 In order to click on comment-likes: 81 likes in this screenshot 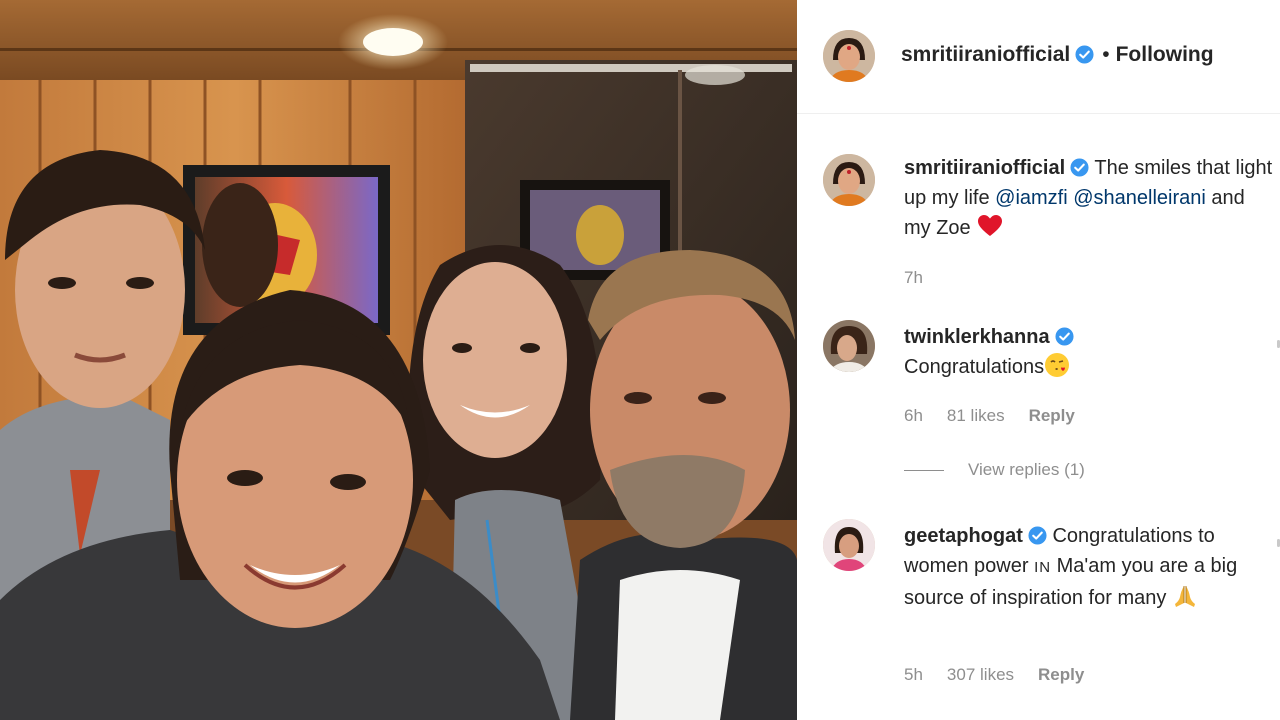, I will do `click(976, 415)`.